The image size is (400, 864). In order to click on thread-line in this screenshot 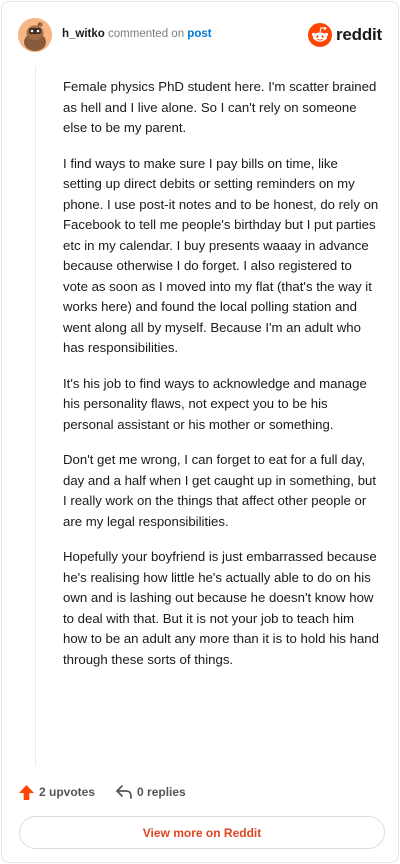, I will do `click(35, 416)`.